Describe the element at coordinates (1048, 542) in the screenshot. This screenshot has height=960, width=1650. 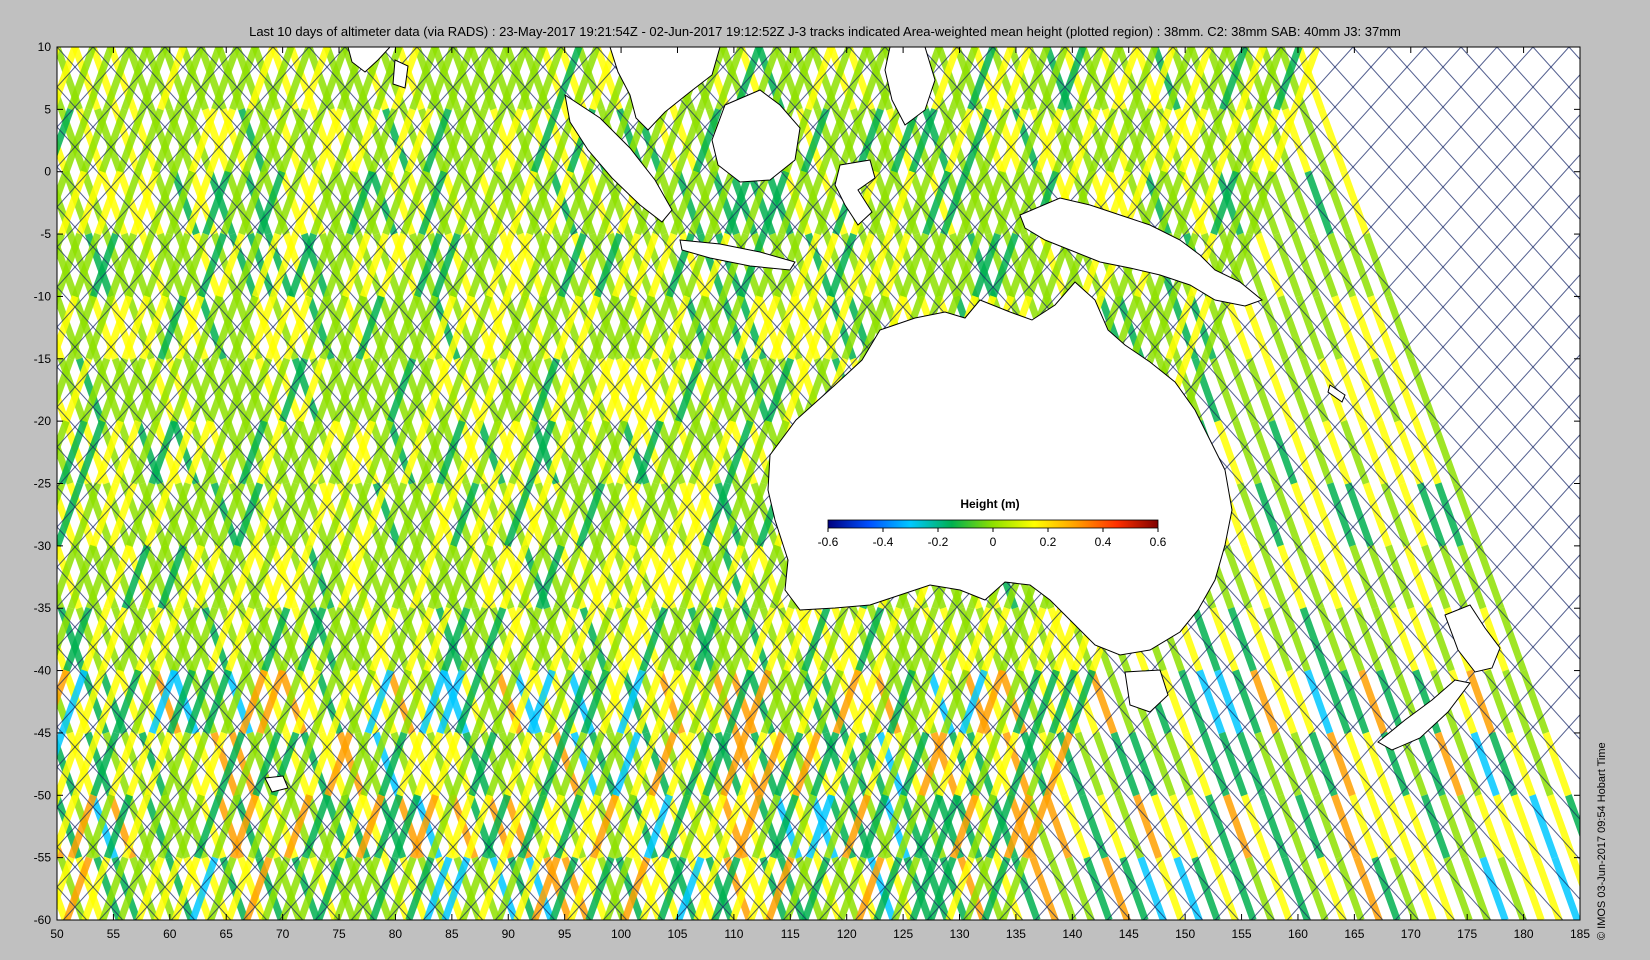
I see `colorbar-tick-label: 0.2` at that location.